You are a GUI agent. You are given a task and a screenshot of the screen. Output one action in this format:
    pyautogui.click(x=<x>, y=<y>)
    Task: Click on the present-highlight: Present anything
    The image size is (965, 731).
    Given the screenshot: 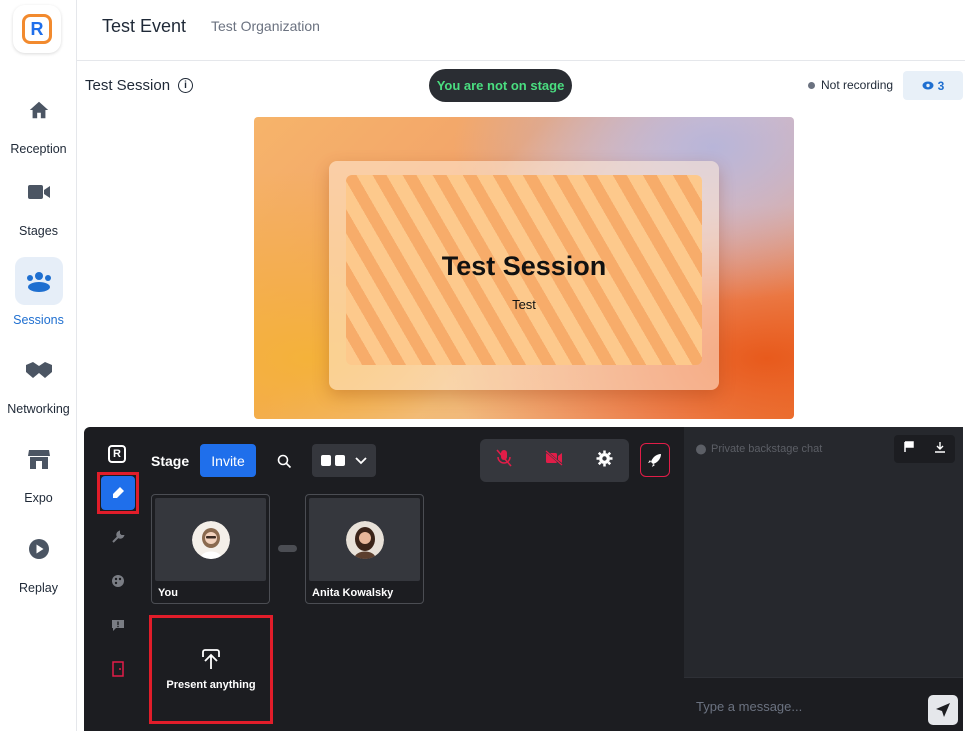 What is the action you would take?
    pyautogui.click(x=211, y=669)
    